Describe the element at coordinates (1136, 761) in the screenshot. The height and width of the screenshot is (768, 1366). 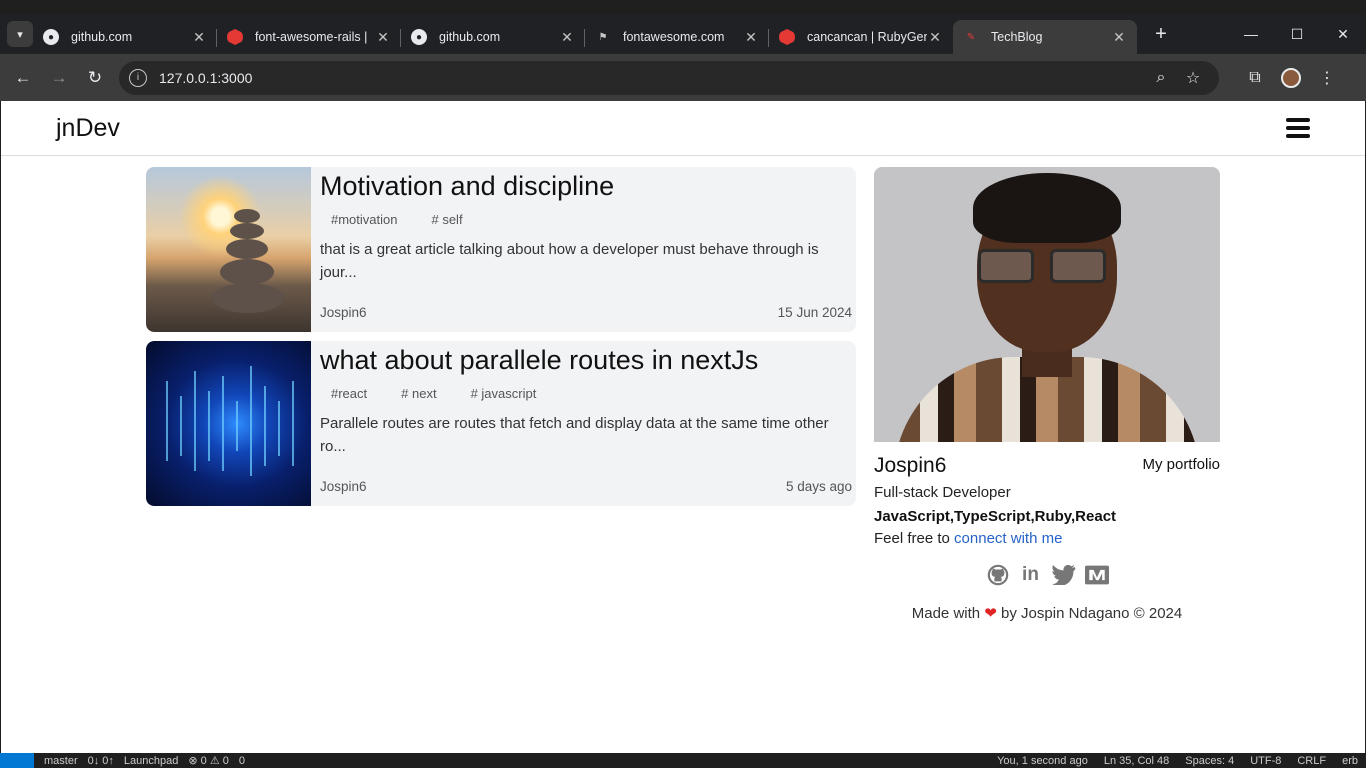
I see `cursor-position: Ln 35, Col 48` at that location.